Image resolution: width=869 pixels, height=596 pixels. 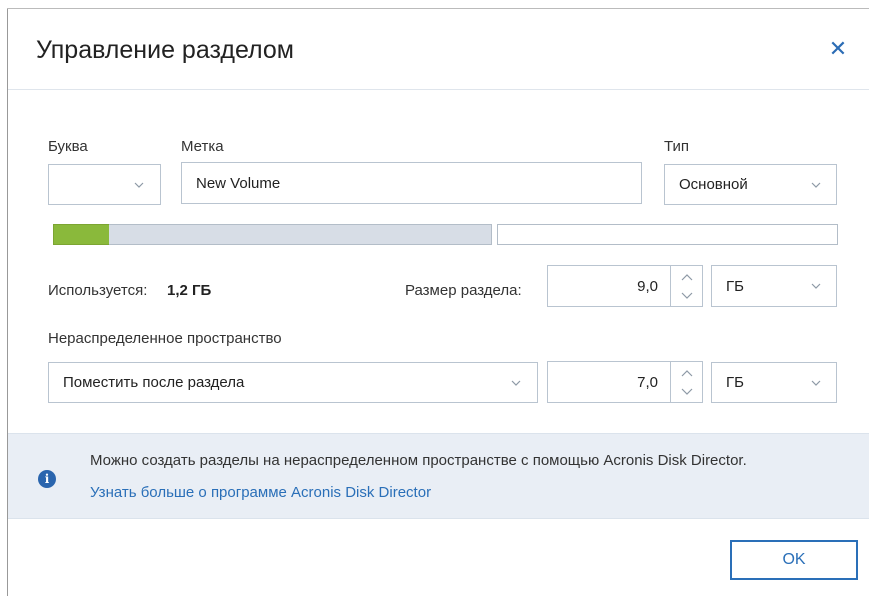 What do you see at coordinates (667, 234) in the screenshot?
I see `unallocated-space-bar` at bounding box center [667, 234].